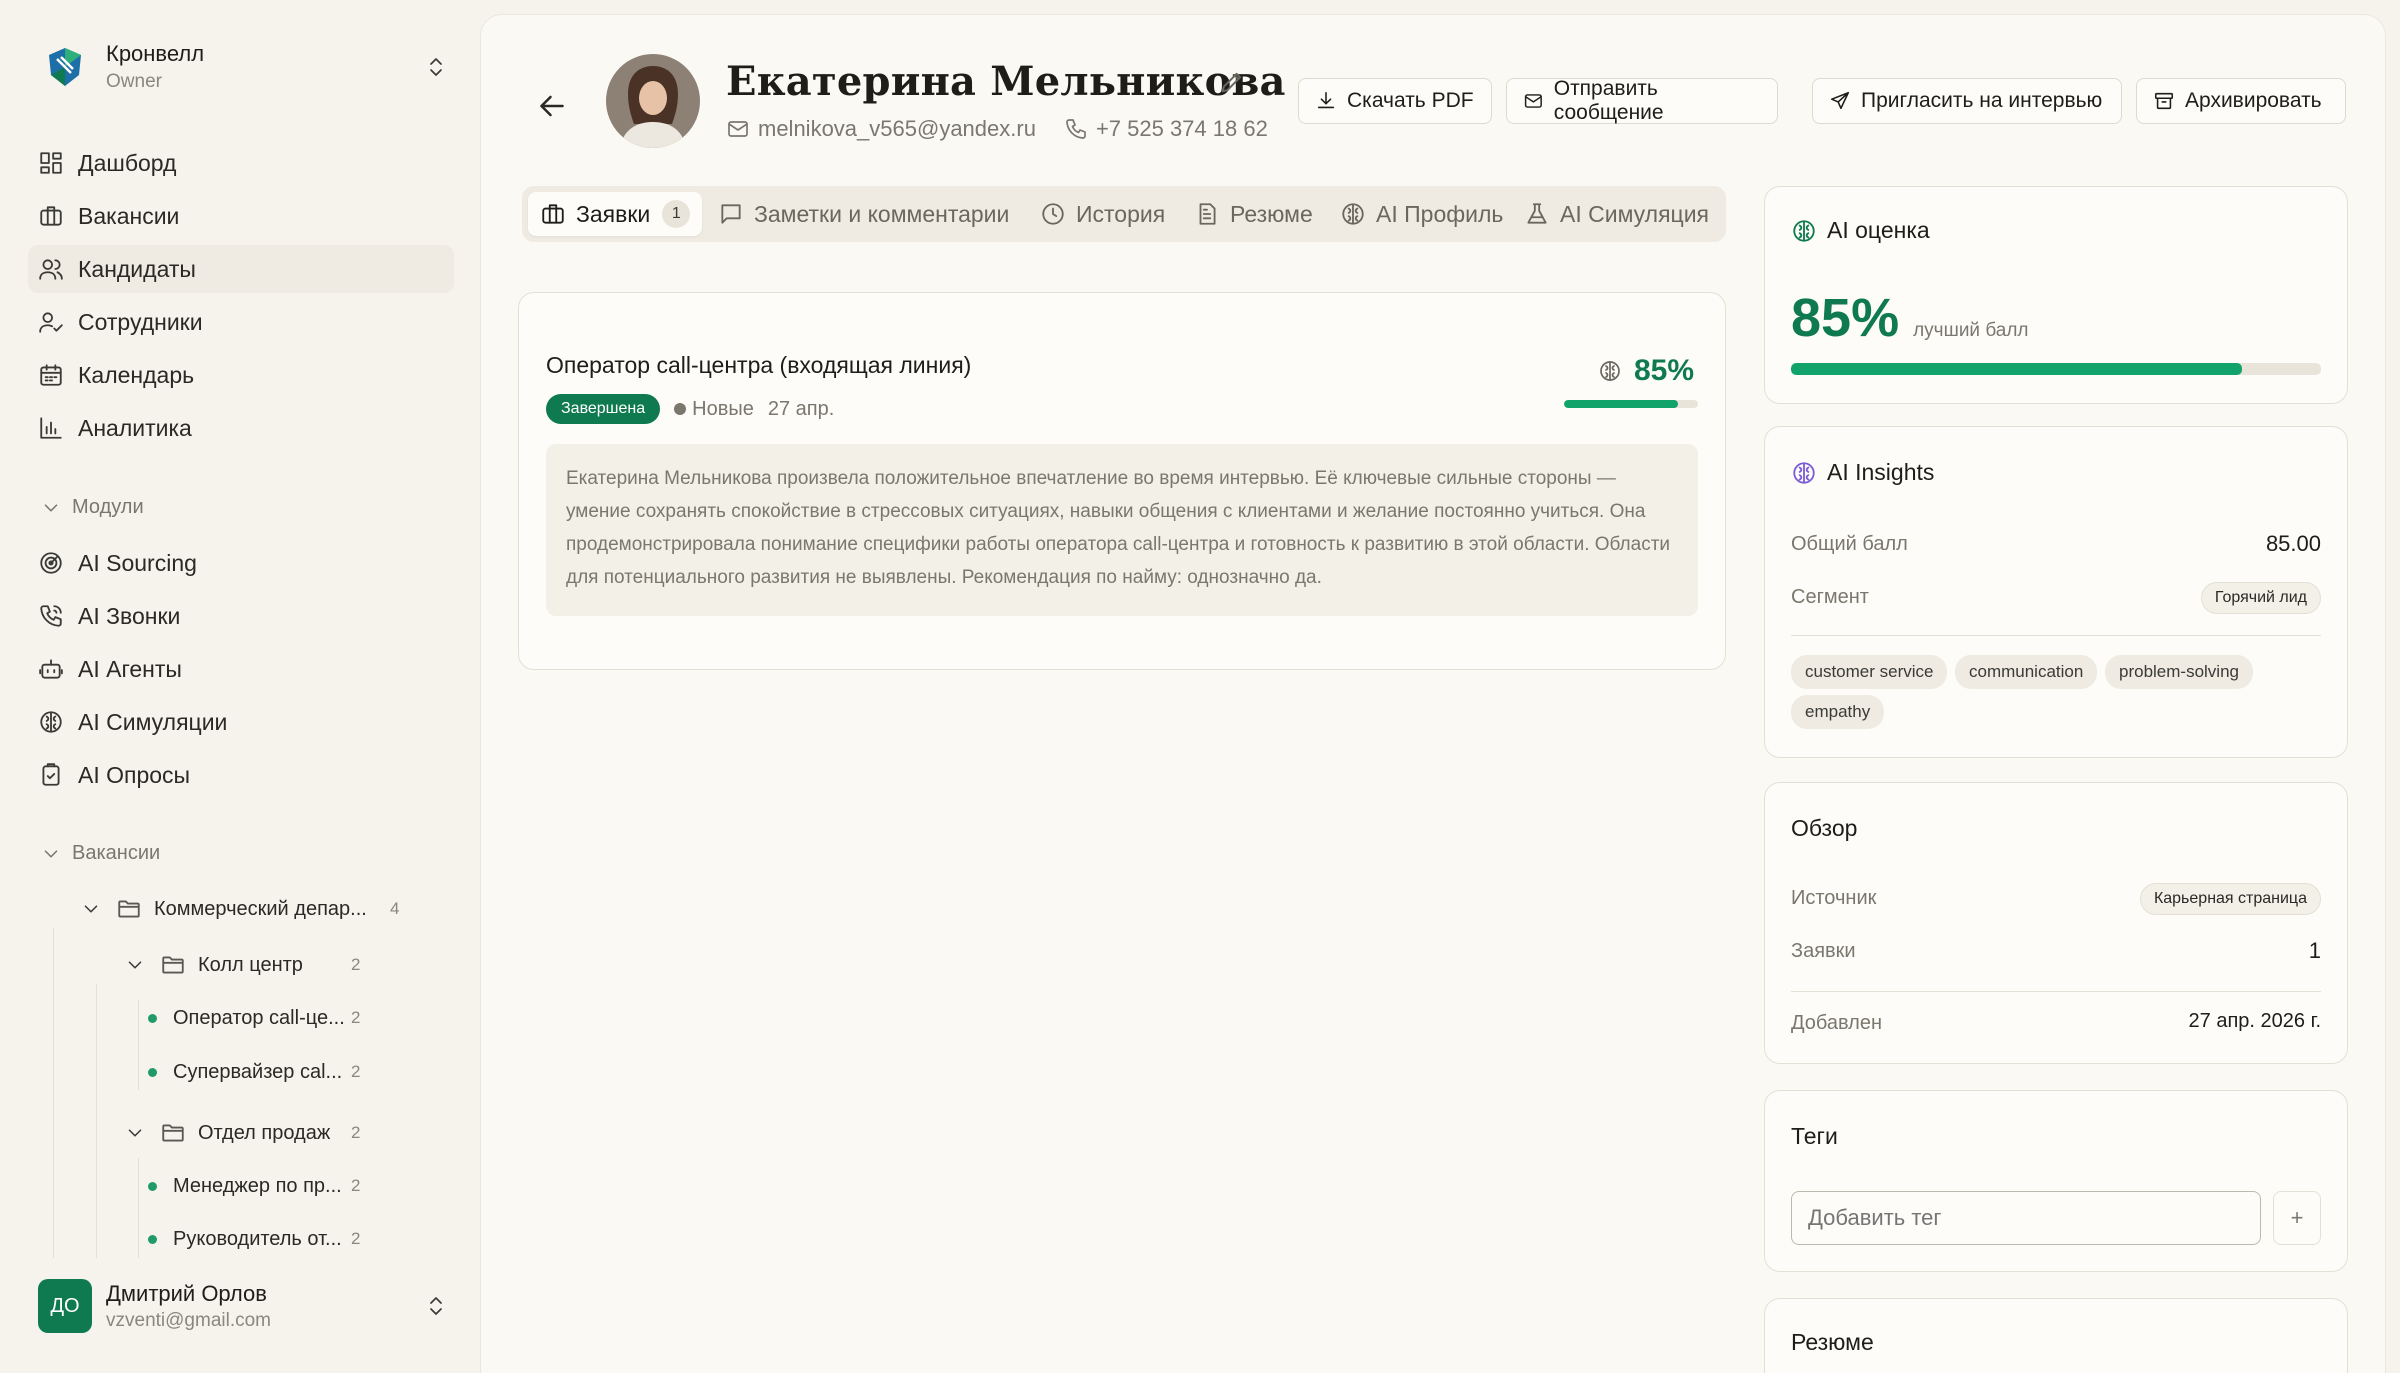 The image size is (2400, 1373). What do you see at coordinates (1440, 213) in the screenshot?
I see `tab-label: AI Профиль` at bounding box center [1440, 213].